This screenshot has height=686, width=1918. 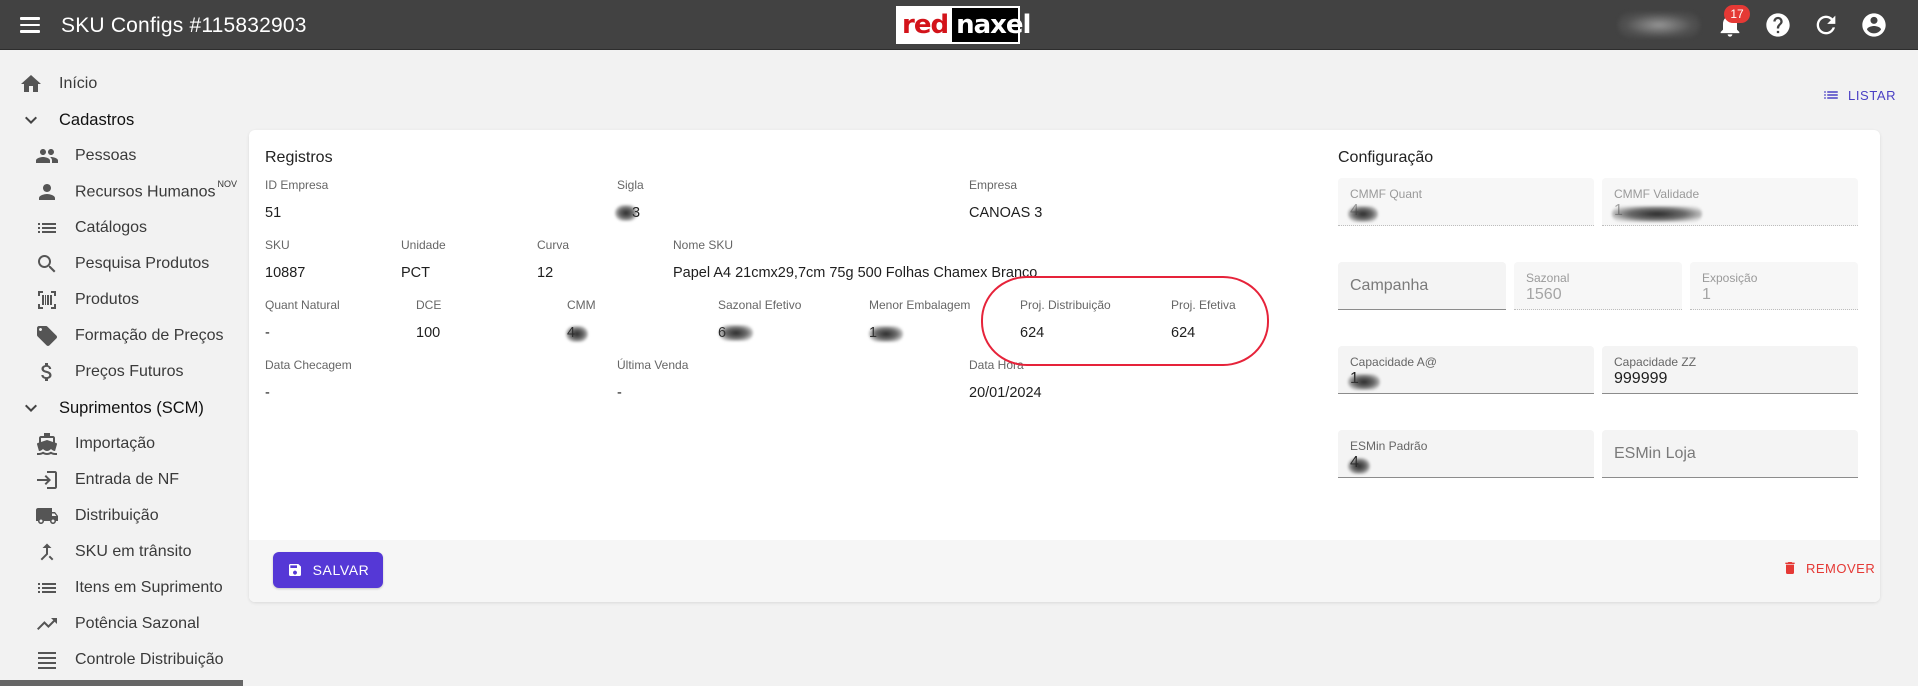 What do you see at coordinates (415, 273) in the screenshot?
I see `unidade-value: PCT` at bounding box center [415, 273].